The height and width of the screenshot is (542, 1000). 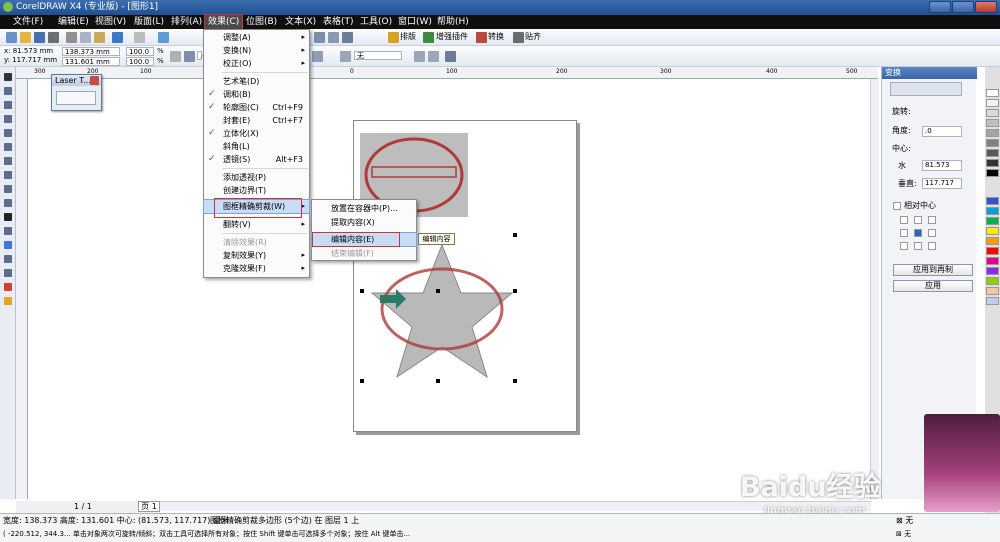 What do you see at coordinates (139, 37) in the screenshot?
I see `redo-icon` at bounding box center [139, 37].